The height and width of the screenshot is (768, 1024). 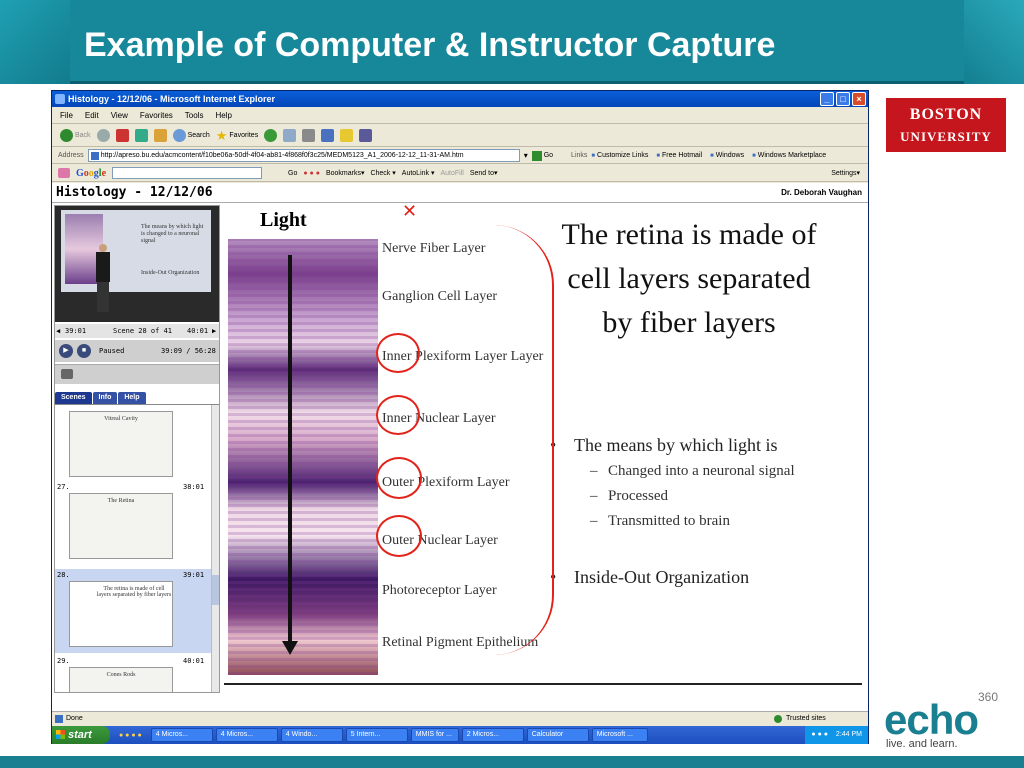 I want to click on lecture-title: Histology - 12/12/06, so click(x=134, y=192).